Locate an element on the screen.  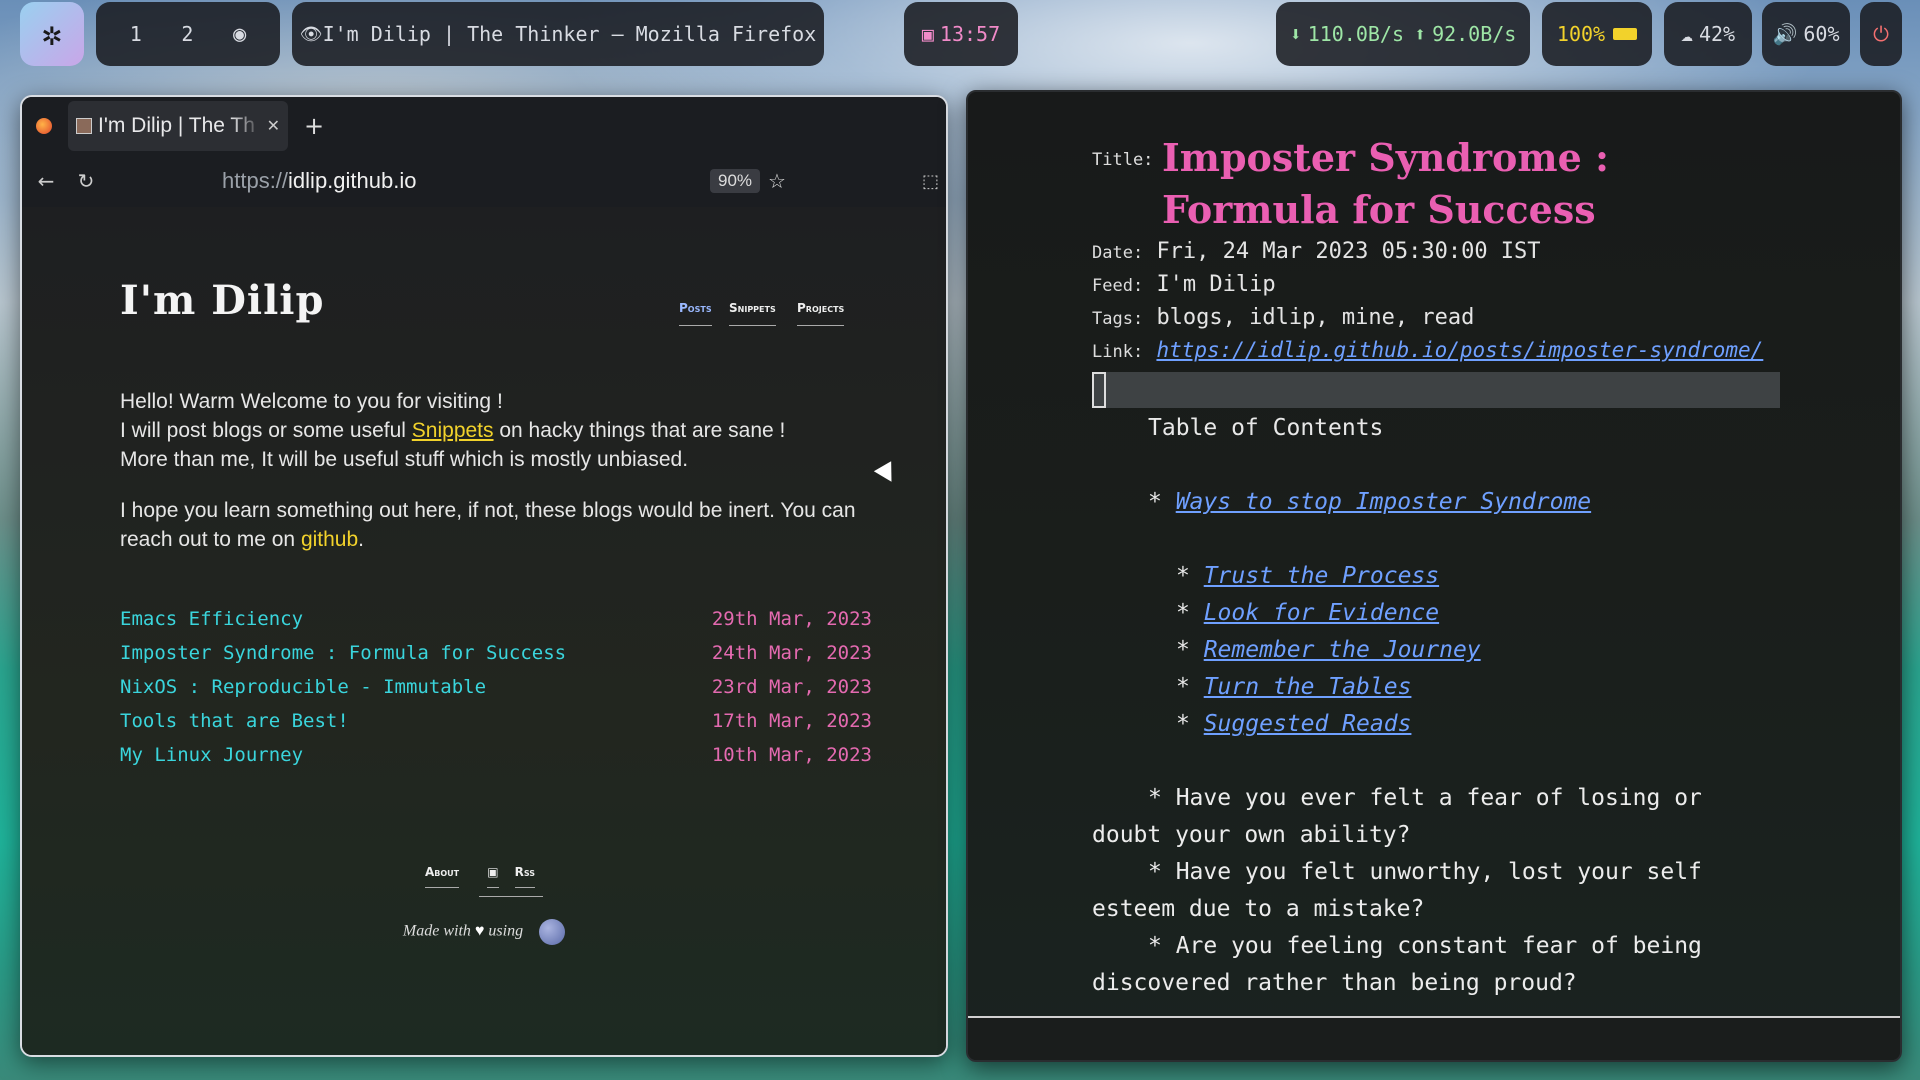
network-pill: ⬇ 110.0B/s ⬆ 92.0B/s is located at coordinates (1403, 34).